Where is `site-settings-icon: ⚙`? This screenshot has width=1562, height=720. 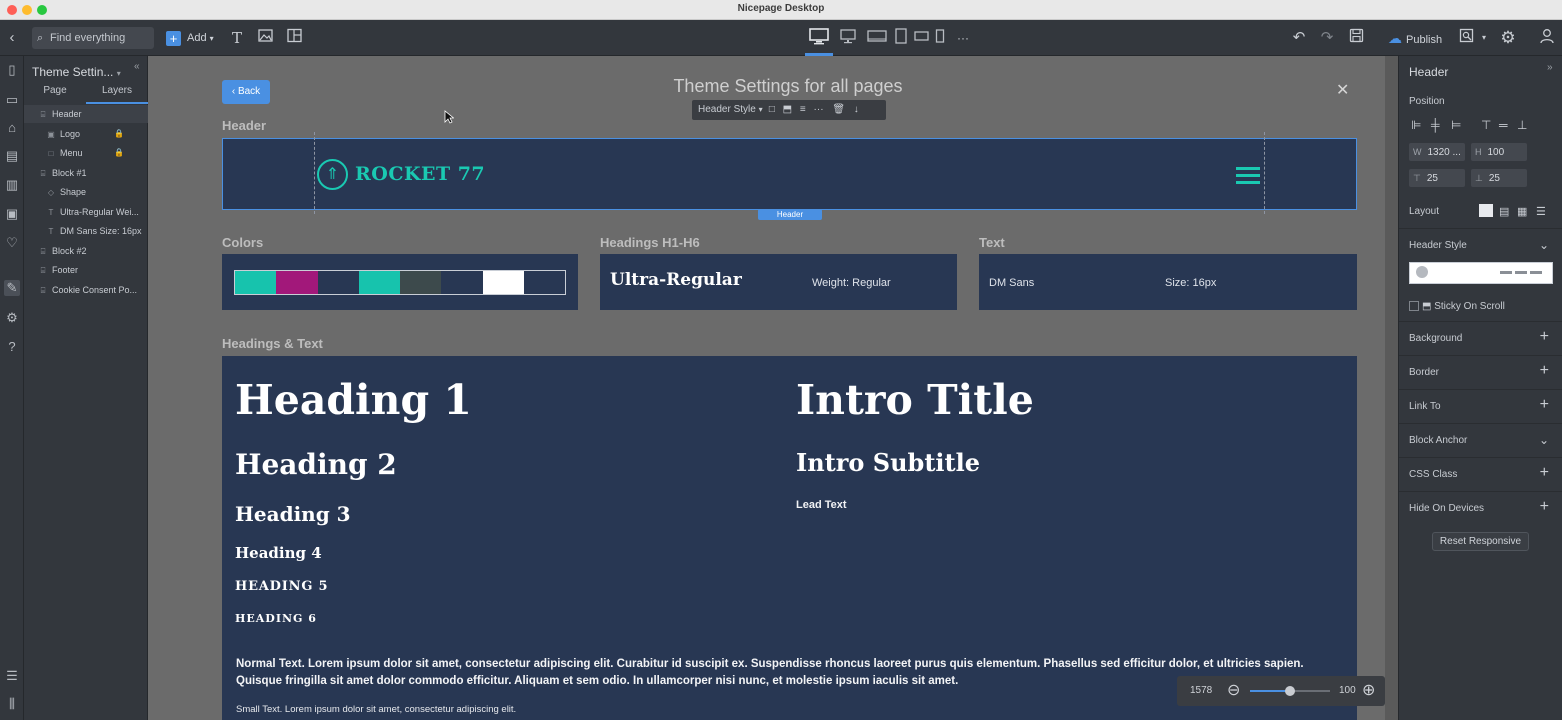
site-settings-icon: ⚙ is located at coordinates (12, 318).